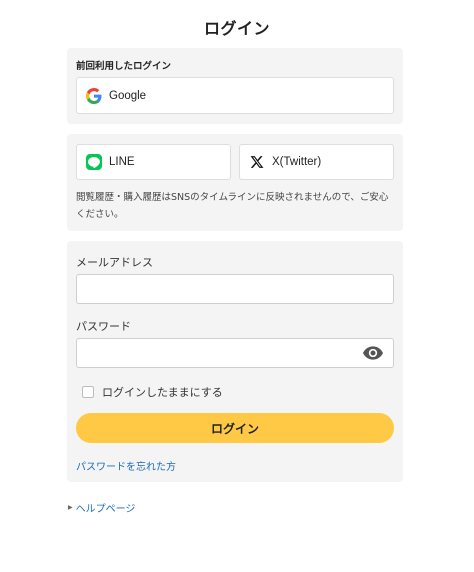  I want to click on last-used-login-panel: 前回利用したログイン Google, so click(235, 86).